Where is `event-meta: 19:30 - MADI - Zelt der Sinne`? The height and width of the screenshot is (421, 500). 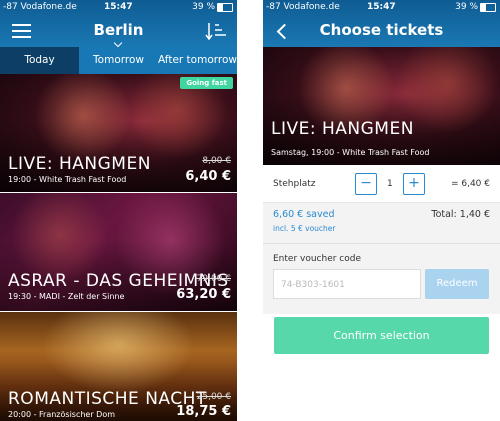
event-meta: 19:30 - MADI - Zelt der Sinne is located at coordinates (66, 296).